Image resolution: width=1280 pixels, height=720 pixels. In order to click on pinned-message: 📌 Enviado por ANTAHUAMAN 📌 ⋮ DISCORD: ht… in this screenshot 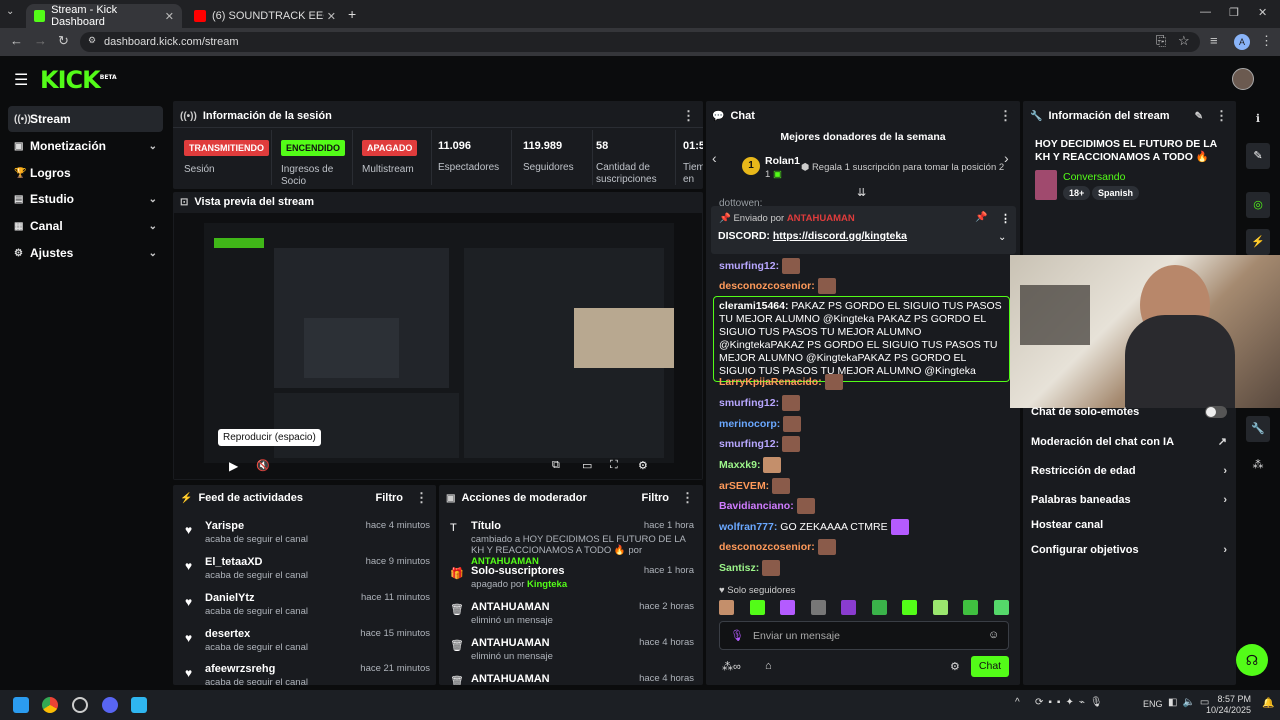, I will do `click(863, 230)`.